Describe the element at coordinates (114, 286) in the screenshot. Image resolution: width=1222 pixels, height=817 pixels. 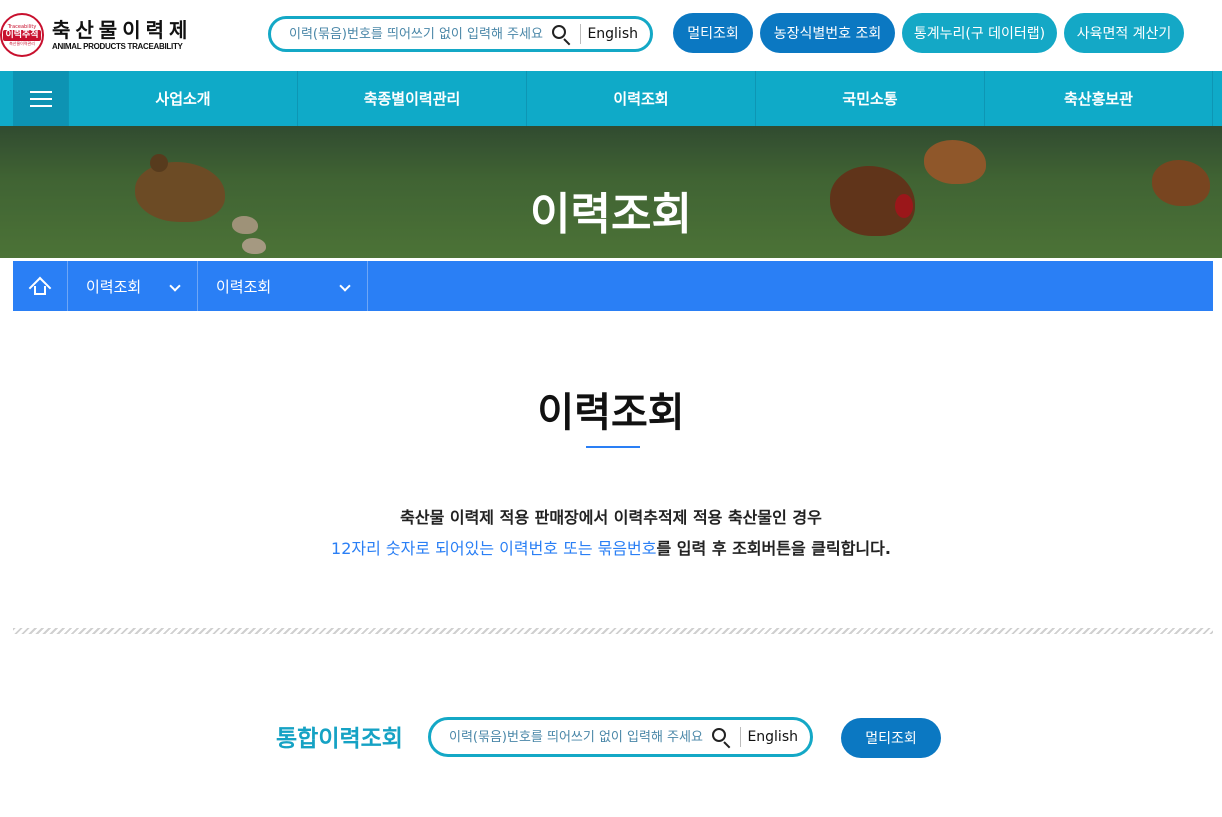
I see `breadcrumb-level1-label: 이력조회` at that location.